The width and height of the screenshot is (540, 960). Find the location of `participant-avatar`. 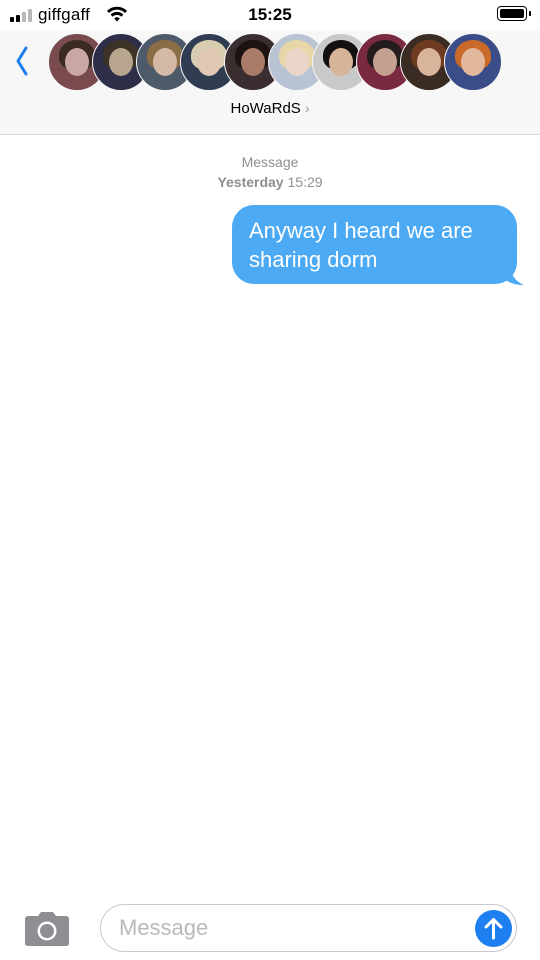

participant-avatar is located at coordinates (473, 62).